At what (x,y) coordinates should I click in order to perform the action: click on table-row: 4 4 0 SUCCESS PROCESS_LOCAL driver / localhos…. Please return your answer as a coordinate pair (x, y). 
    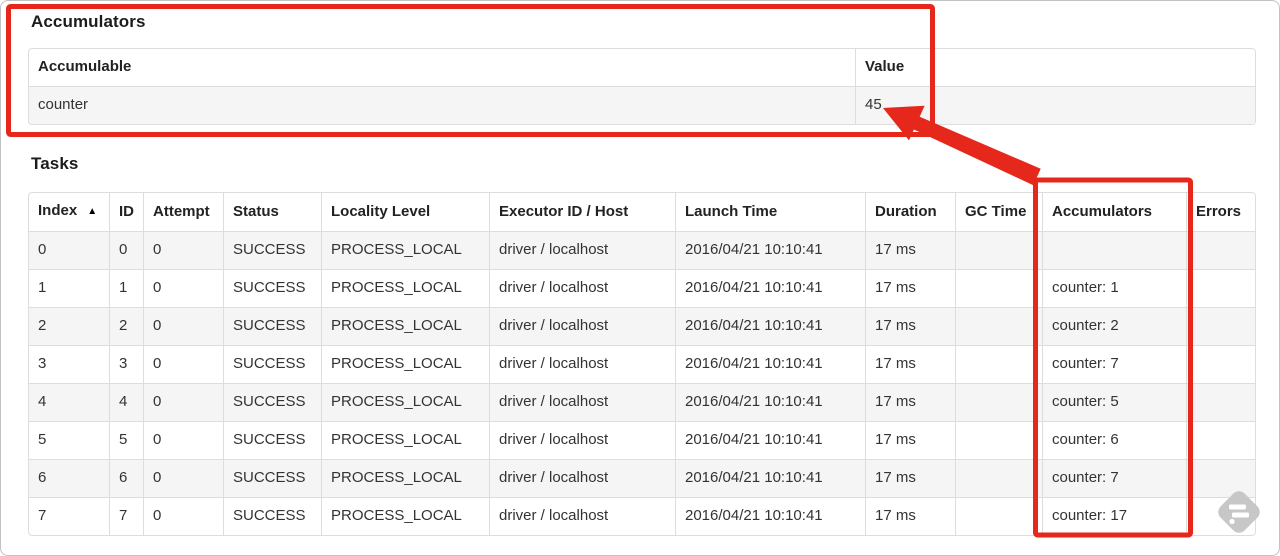
    Looking at the image, I should click on (642, 402).